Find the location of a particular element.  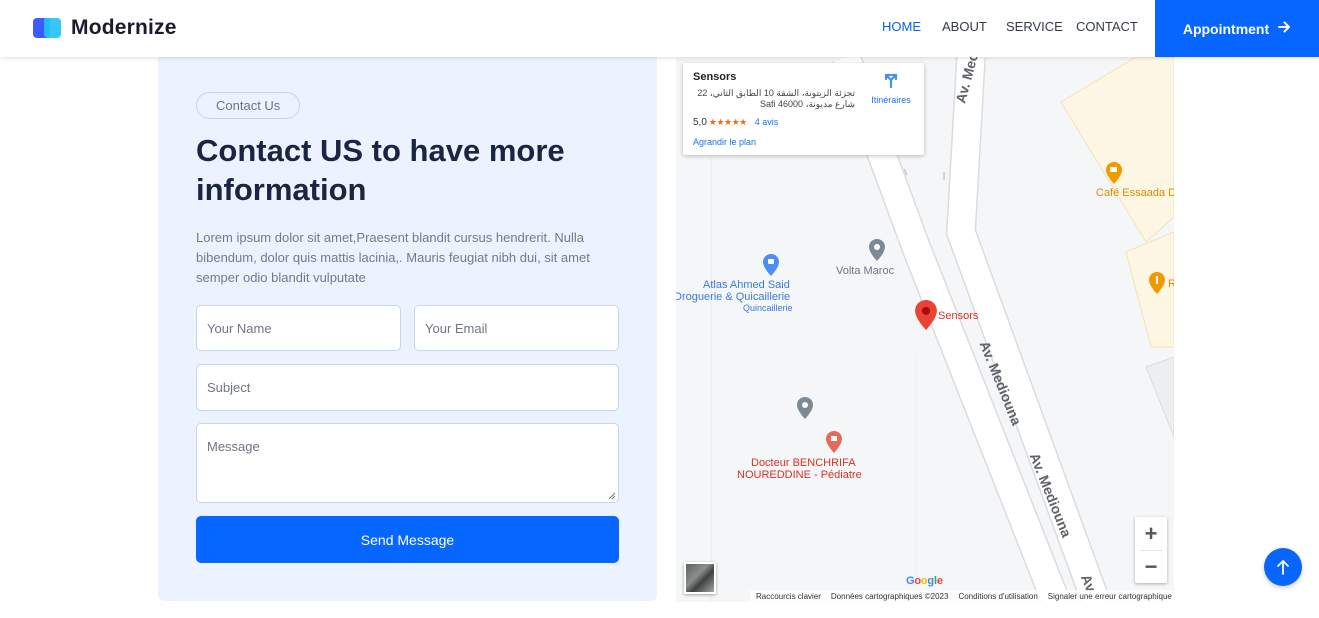

nav-service: SERVICE is located at coordinates (1034, 26).